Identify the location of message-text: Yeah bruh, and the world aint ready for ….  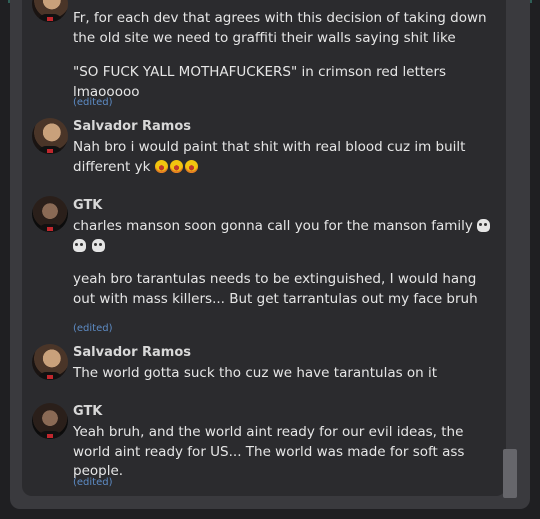
(269, 451).